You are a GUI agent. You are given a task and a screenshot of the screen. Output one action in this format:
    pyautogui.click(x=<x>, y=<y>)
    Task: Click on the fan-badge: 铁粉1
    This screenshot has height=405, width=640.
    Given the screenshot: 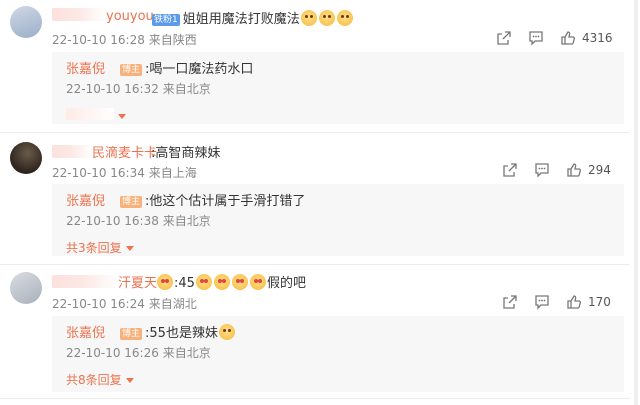 What is the action you would take?
    pyautogui.click(x=166, y=20)
    